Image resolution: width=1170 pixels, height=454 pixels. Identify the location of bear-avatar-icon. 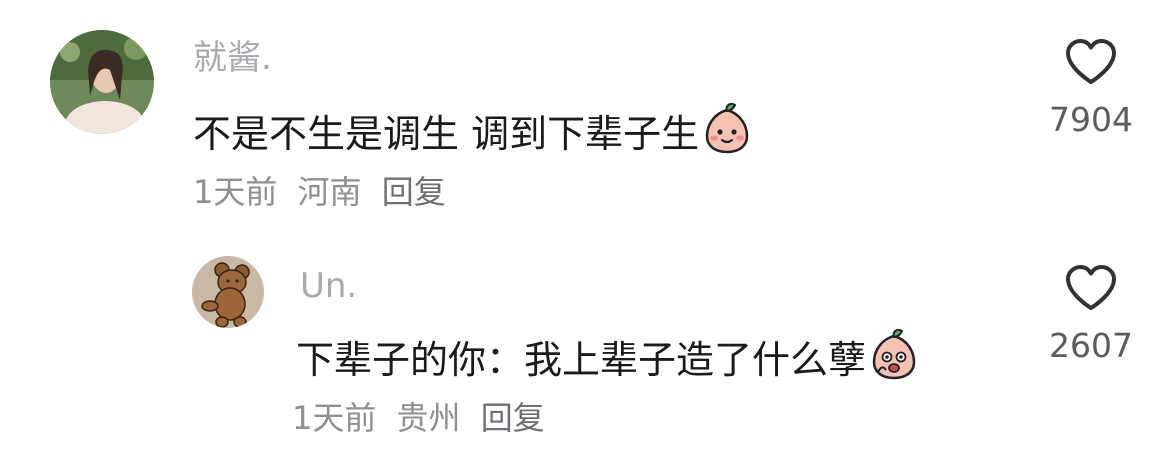
(228, 292).